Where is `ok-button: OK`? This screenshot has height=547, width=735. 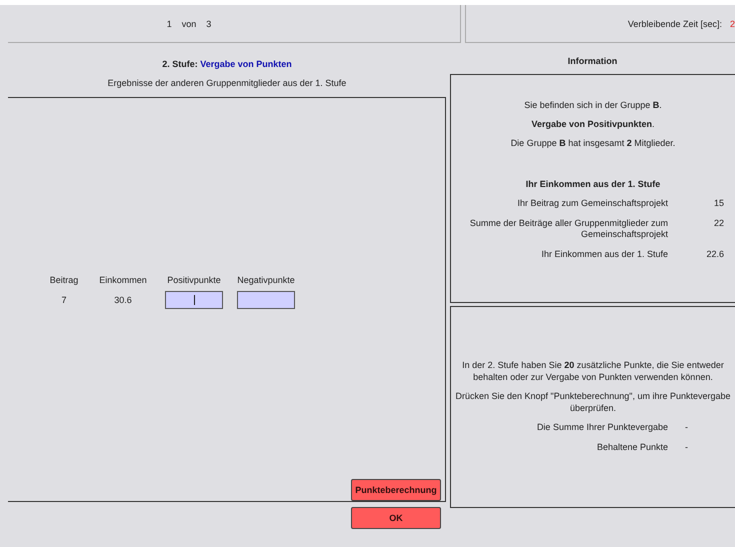
ok-button: OK is located at coordinates (396, 518).